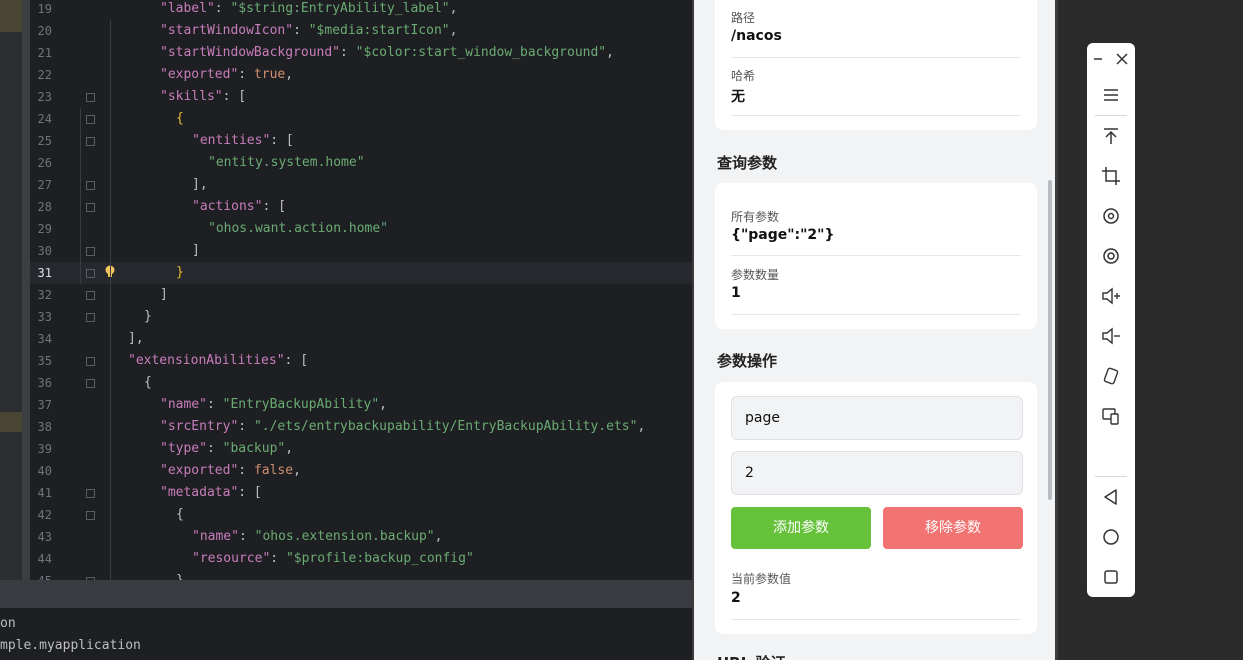 Image resolution: width=1243 pixels, height=660 pixels. Describe the element at coordinates (317, 537) in the screenshot. I see `code-line: "name": "ohos.extension.backup",` at that location.